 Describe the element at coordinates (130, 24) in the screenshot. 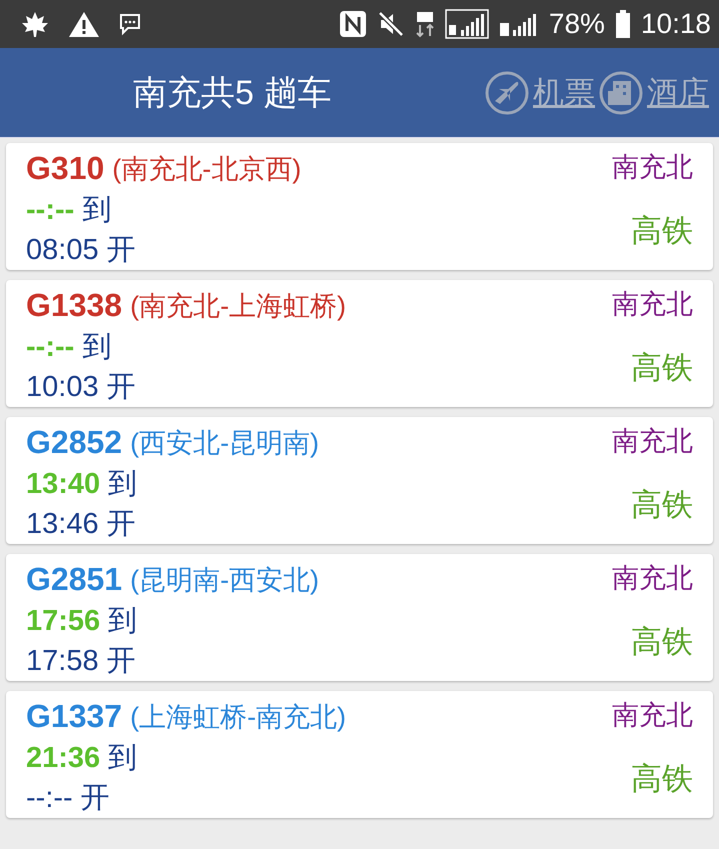

I see `message-icon` at that location.